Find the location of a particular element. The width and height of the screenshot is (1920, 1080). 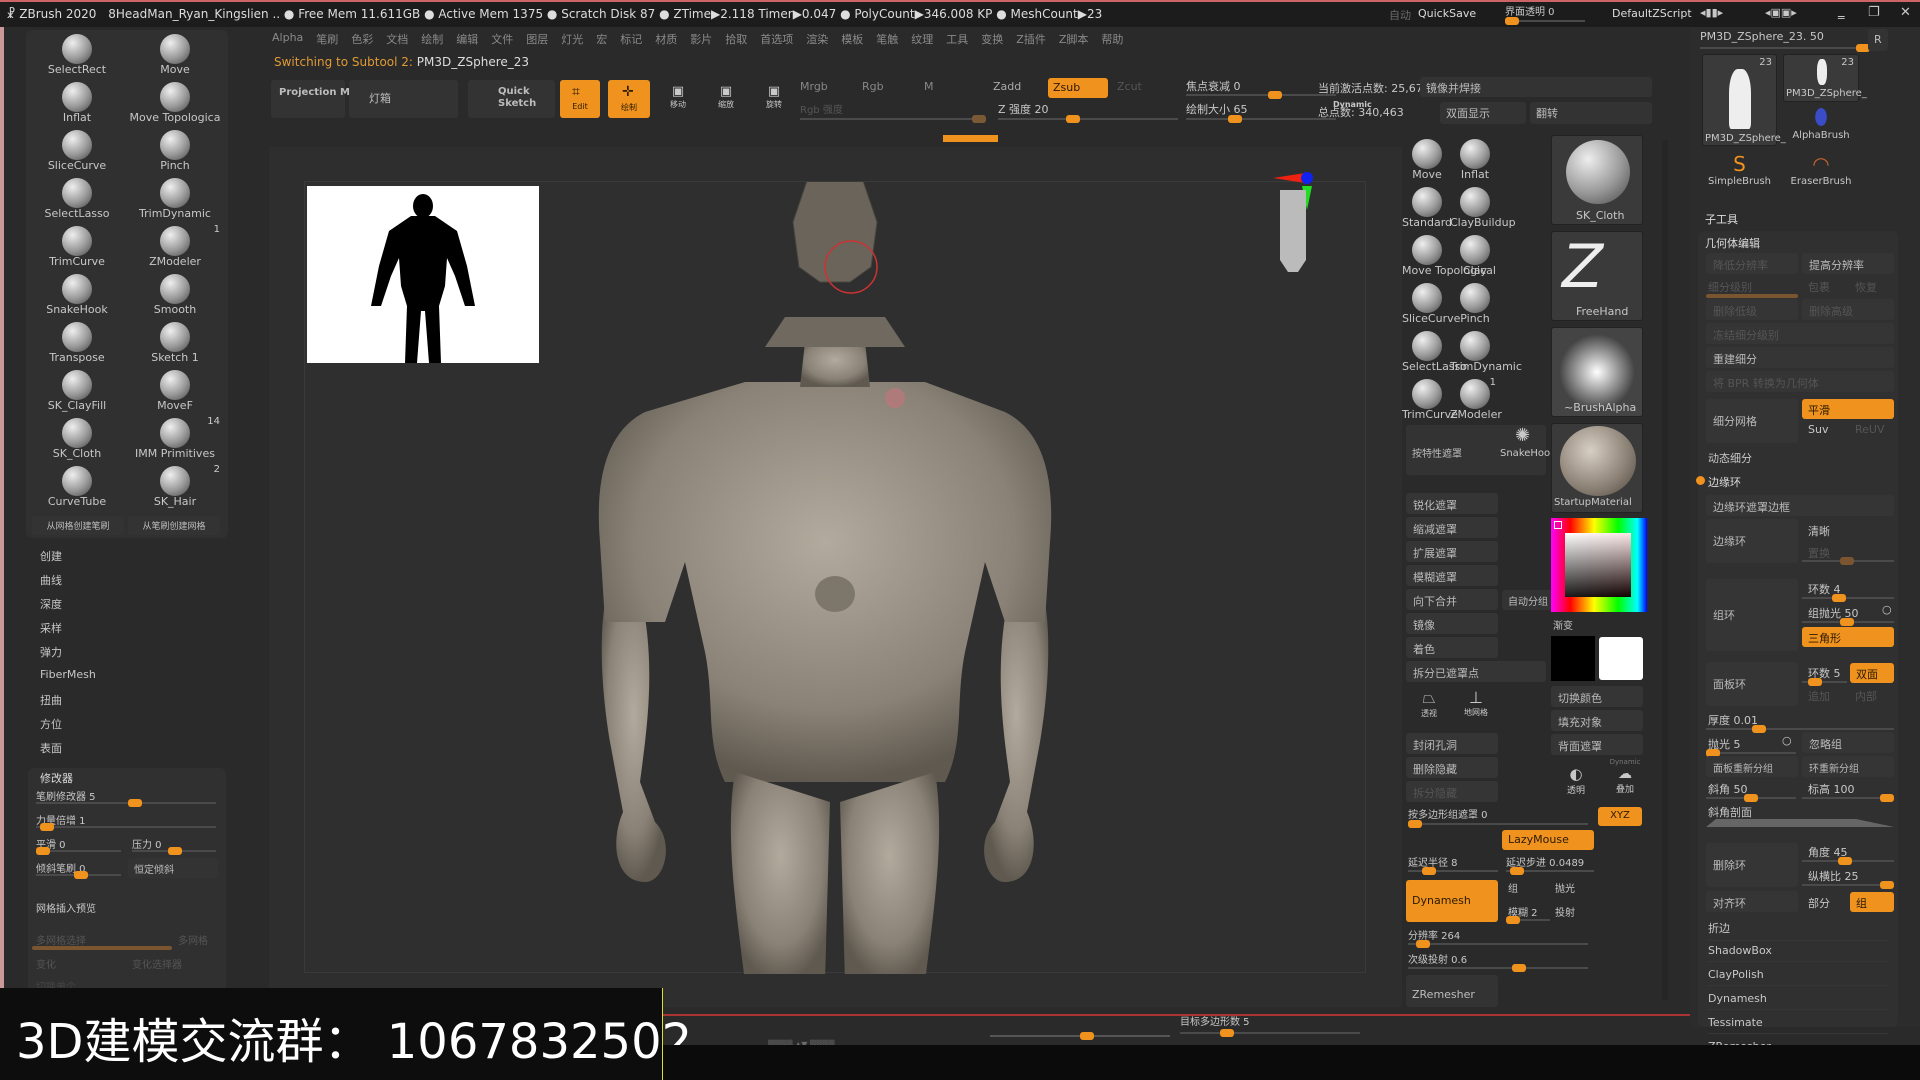

menu-item: 绘制 is located at coordinates (432, 39).